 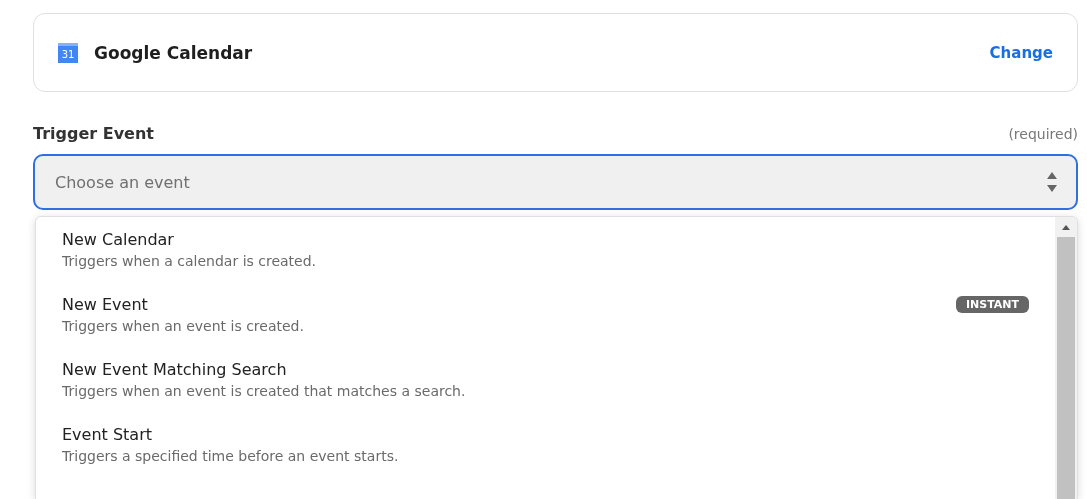 I want to click on event-option: New Event Matching Search Triggers when an event is created that matches a search., so click(x=545, y=379).